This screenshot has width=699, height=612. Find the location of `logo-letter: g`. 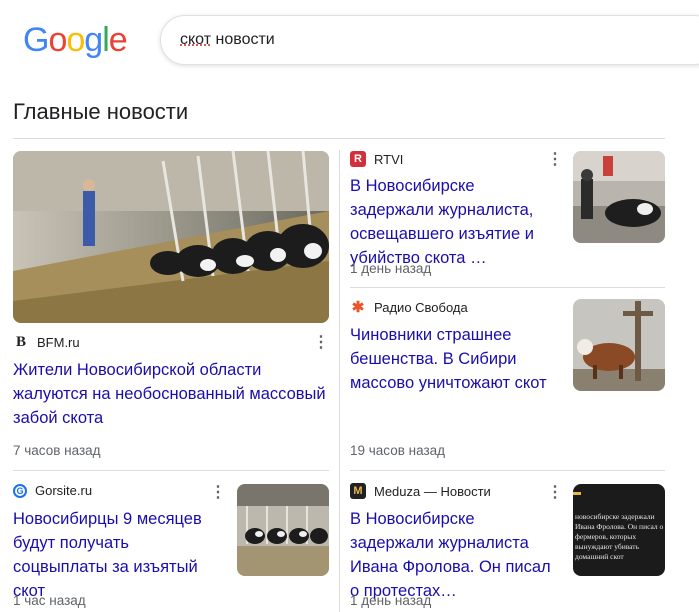

logo-letter: g is located at coordinates (93, 40).